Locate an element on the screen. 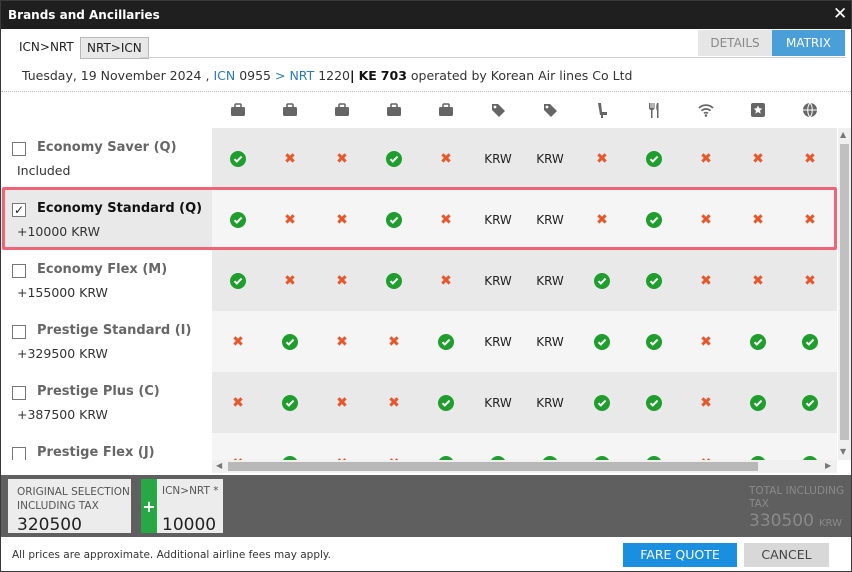 This screenshot has height=572, width=852. brand-cells: ✖ ✖ ✖ KRW KRW ✖ is located at coordinates (524, 402).